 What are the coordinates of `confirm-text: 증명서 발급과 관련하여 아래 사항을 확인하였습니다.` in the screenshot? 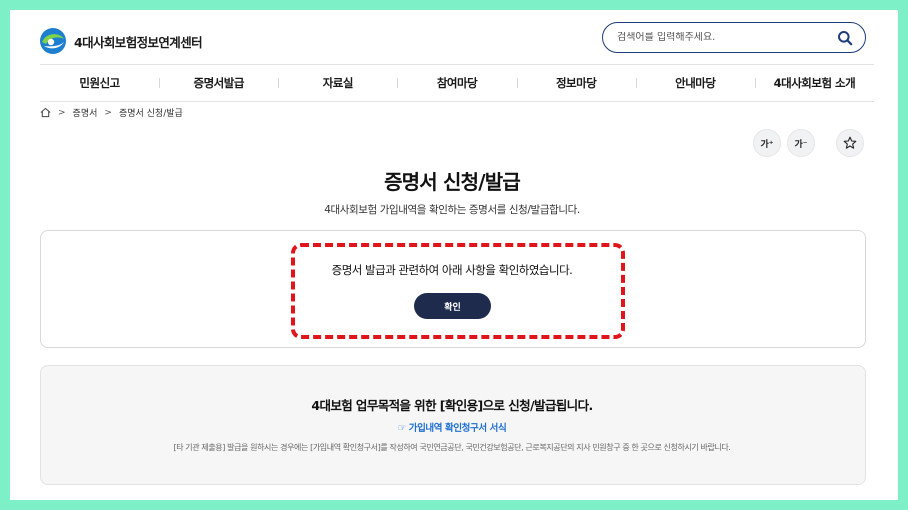 It's located at (452, 270).